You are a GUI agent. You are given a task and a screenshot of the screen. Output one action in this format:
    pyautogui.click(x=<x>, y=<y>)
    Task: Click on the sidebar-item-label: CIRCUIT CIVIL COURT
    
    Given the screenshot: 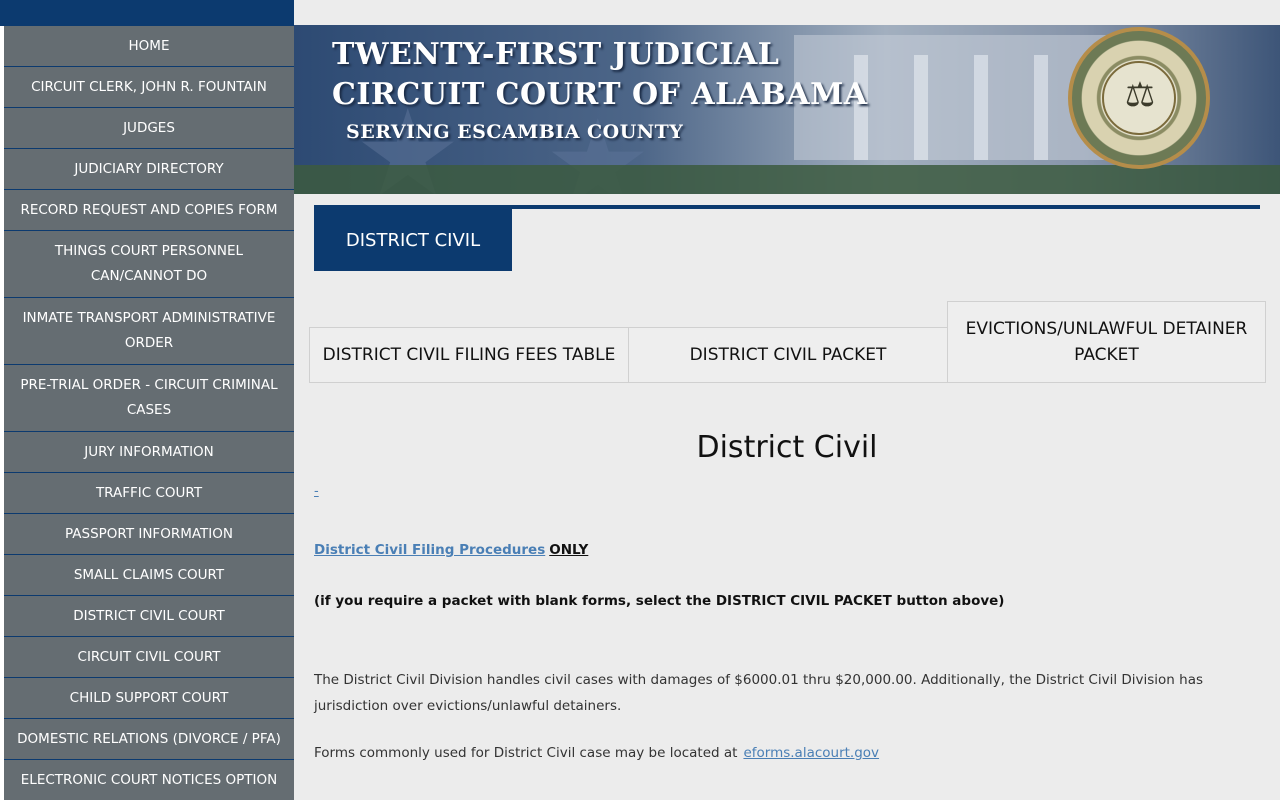 What is the action you would take?
    pyautogui.click(x=149, y=656)
    